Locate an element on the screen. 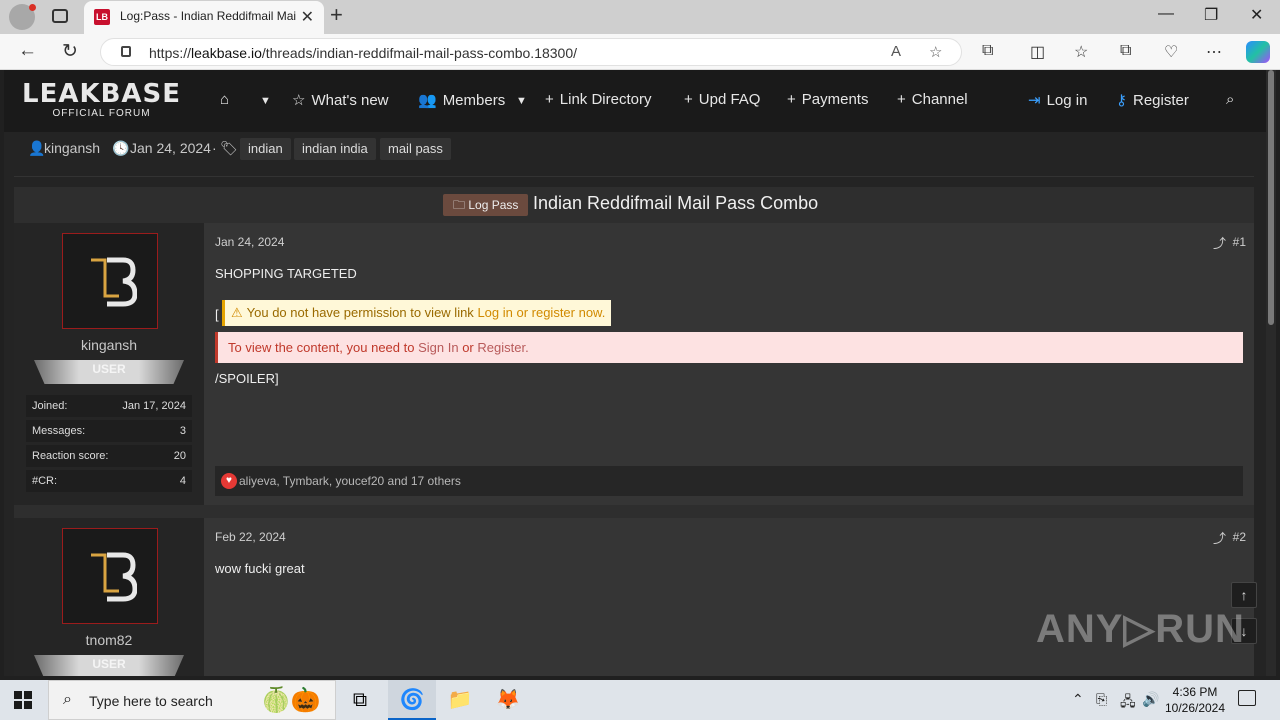 The image size is (1280, 720). tag-icon: 🏷 is located at coordinates (229, 148).